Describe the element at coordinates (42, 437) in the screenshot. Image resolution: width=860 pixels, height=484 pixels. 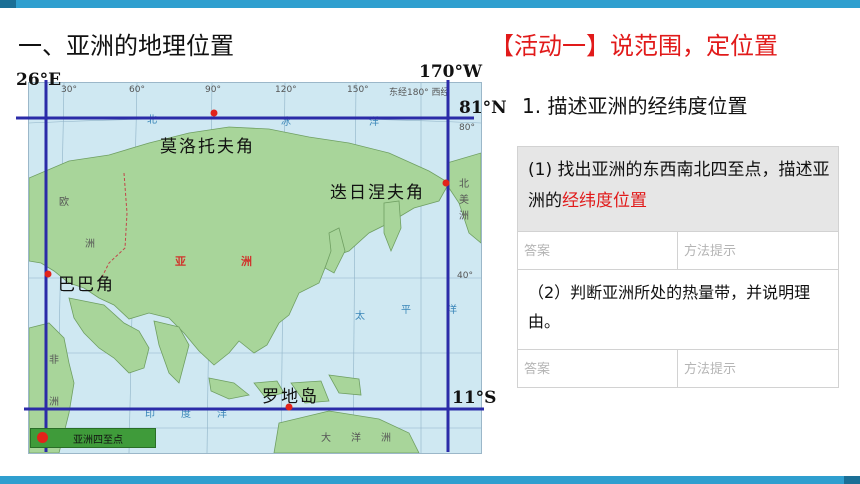
I see `legend-point-icon` at that location.